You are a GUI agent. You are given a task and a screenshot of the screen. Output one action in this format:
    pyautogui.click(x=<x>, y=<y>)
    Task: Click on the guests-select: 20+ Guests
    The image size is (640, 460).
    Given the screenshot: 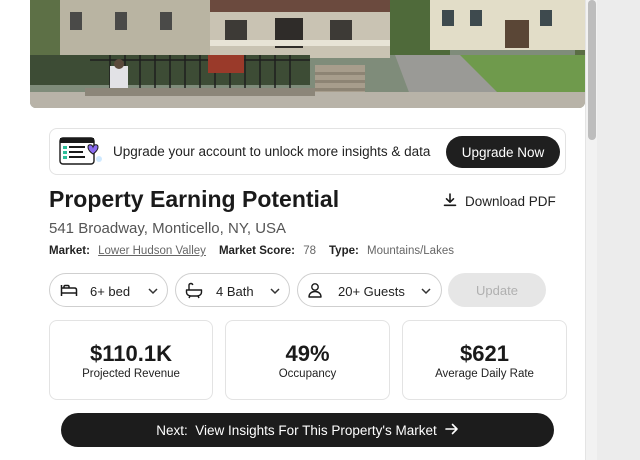 What is the action you would take?
    pyautogui.click(x=369, y=290)
    